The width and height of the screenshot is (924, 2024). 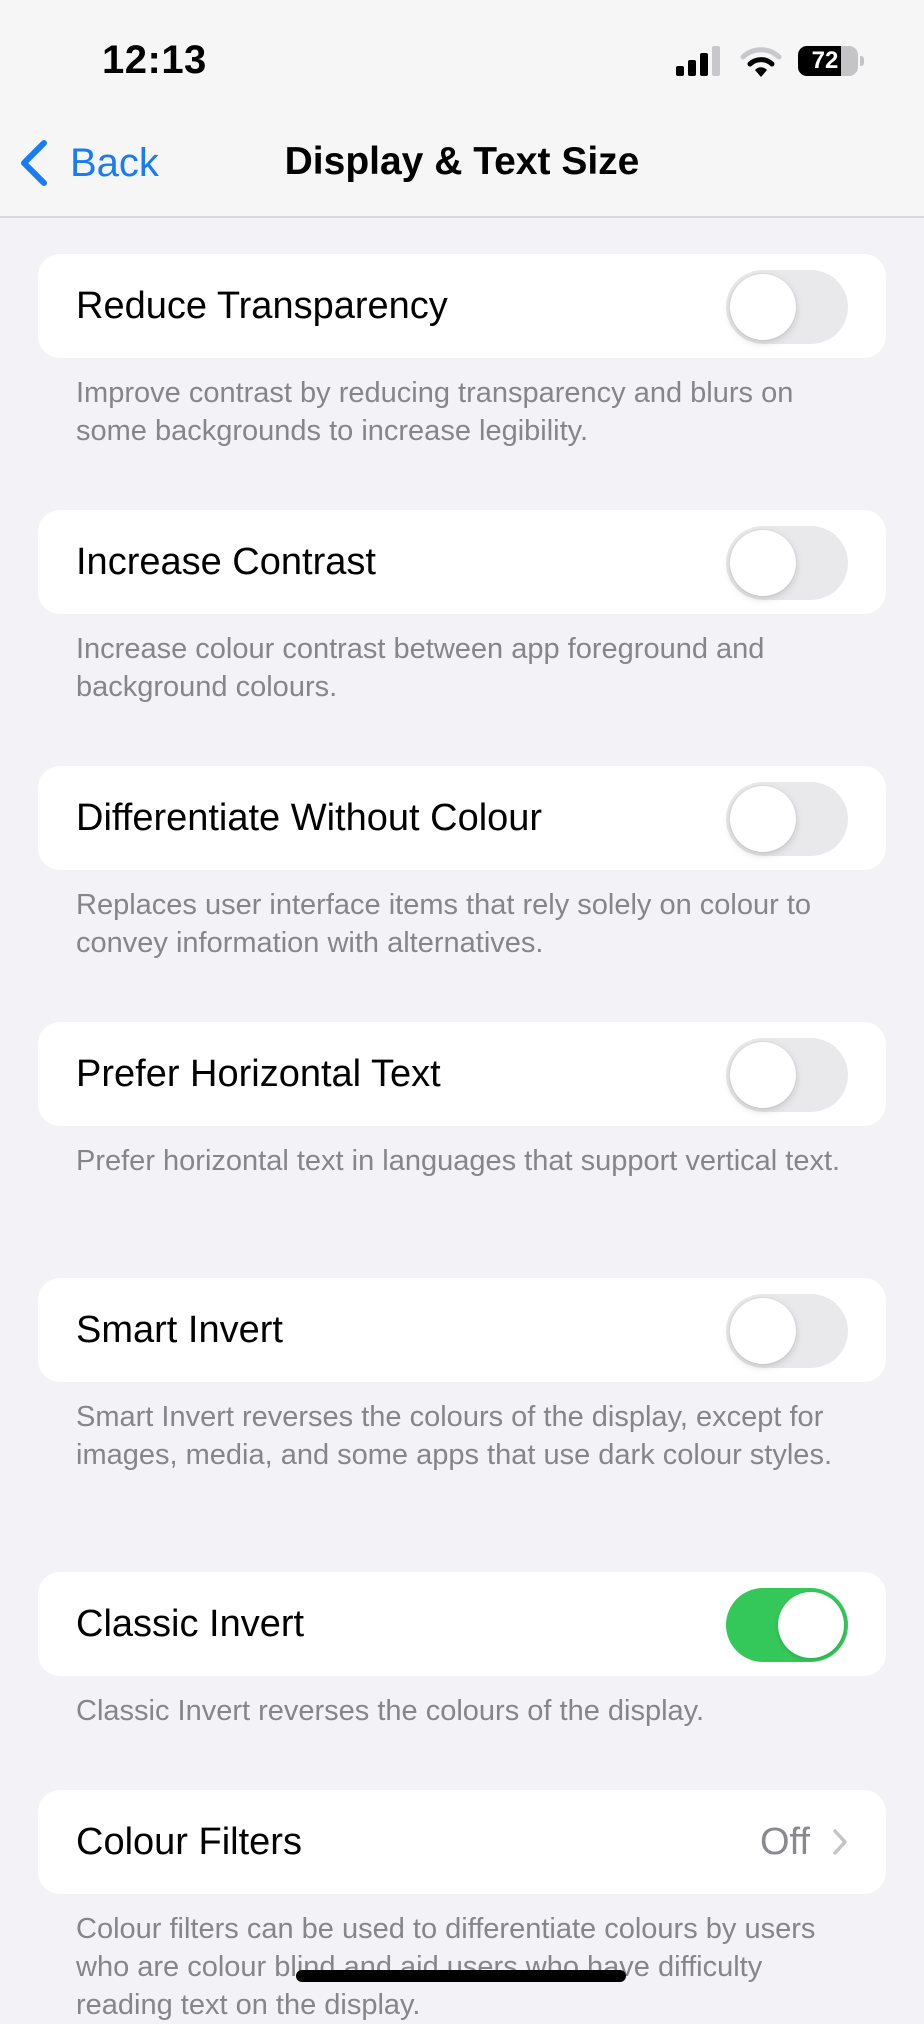 I want to click on setting-label: Differentiate Without Colour, so click(x=309, y=818).